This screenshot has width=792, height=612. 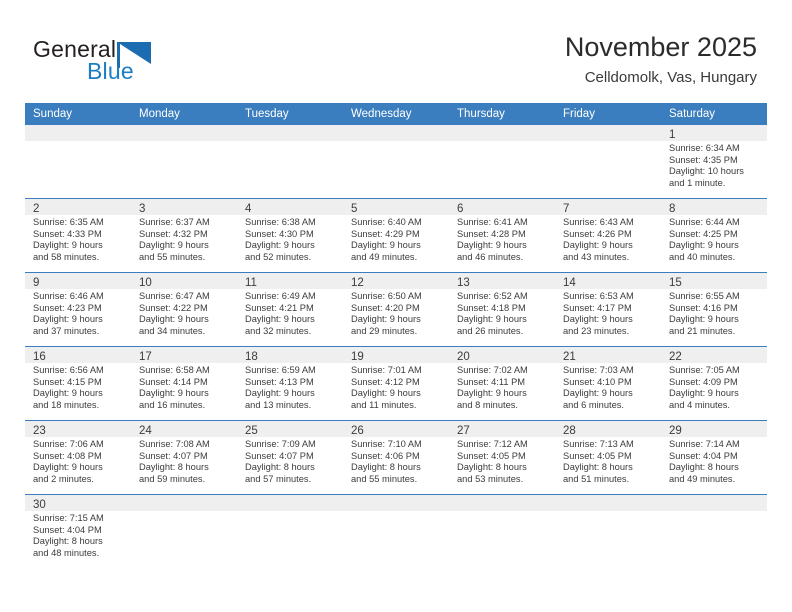 What do you see at coordinates (39, 357) in the screenshot?
I see `day-number: 16` at bounding box center [39, 357].